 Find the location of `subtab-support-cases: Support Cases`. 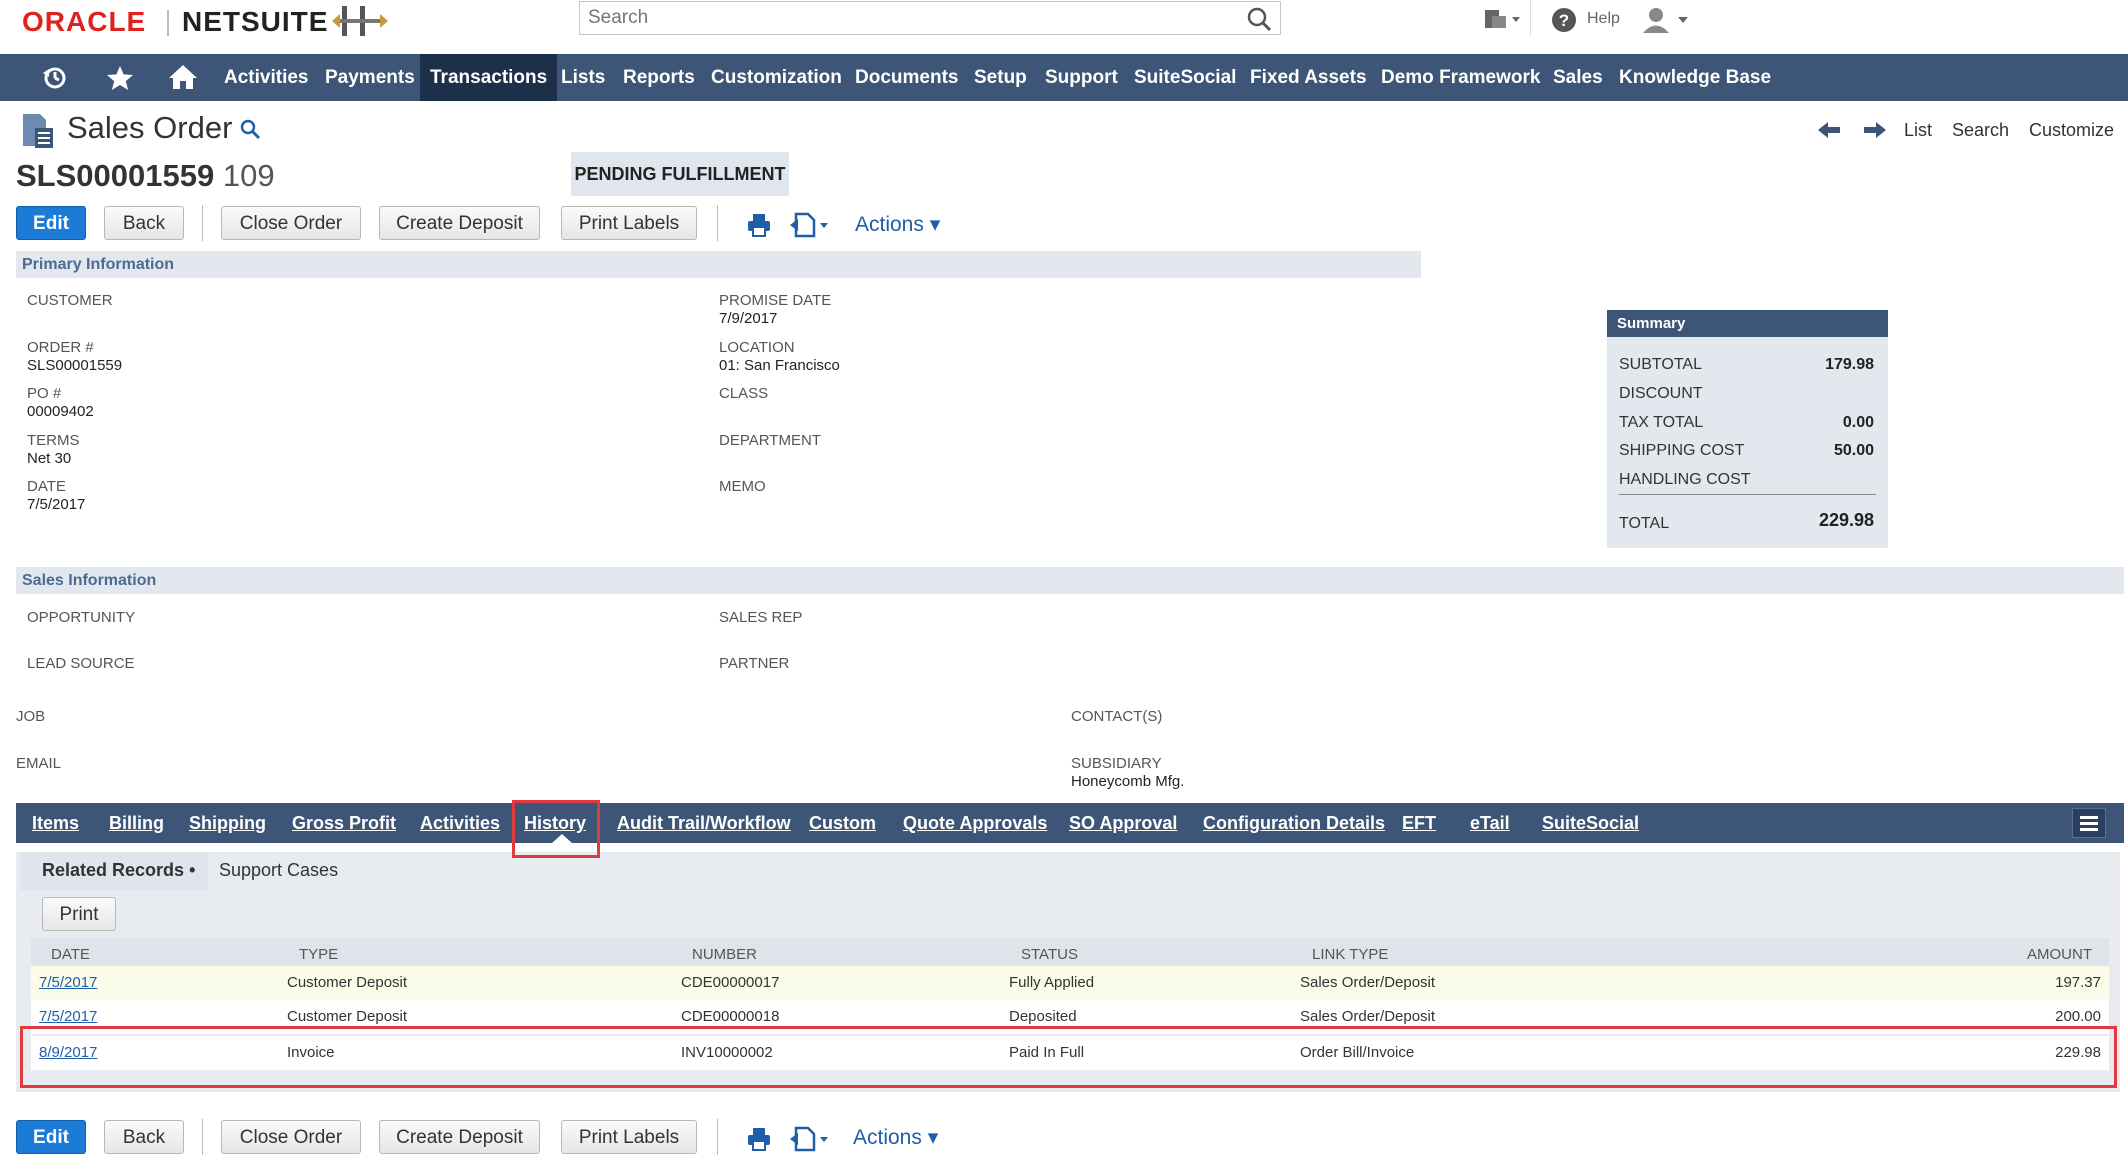

subtab-support-cases: Support Cases is located at coordinates (278, 870).